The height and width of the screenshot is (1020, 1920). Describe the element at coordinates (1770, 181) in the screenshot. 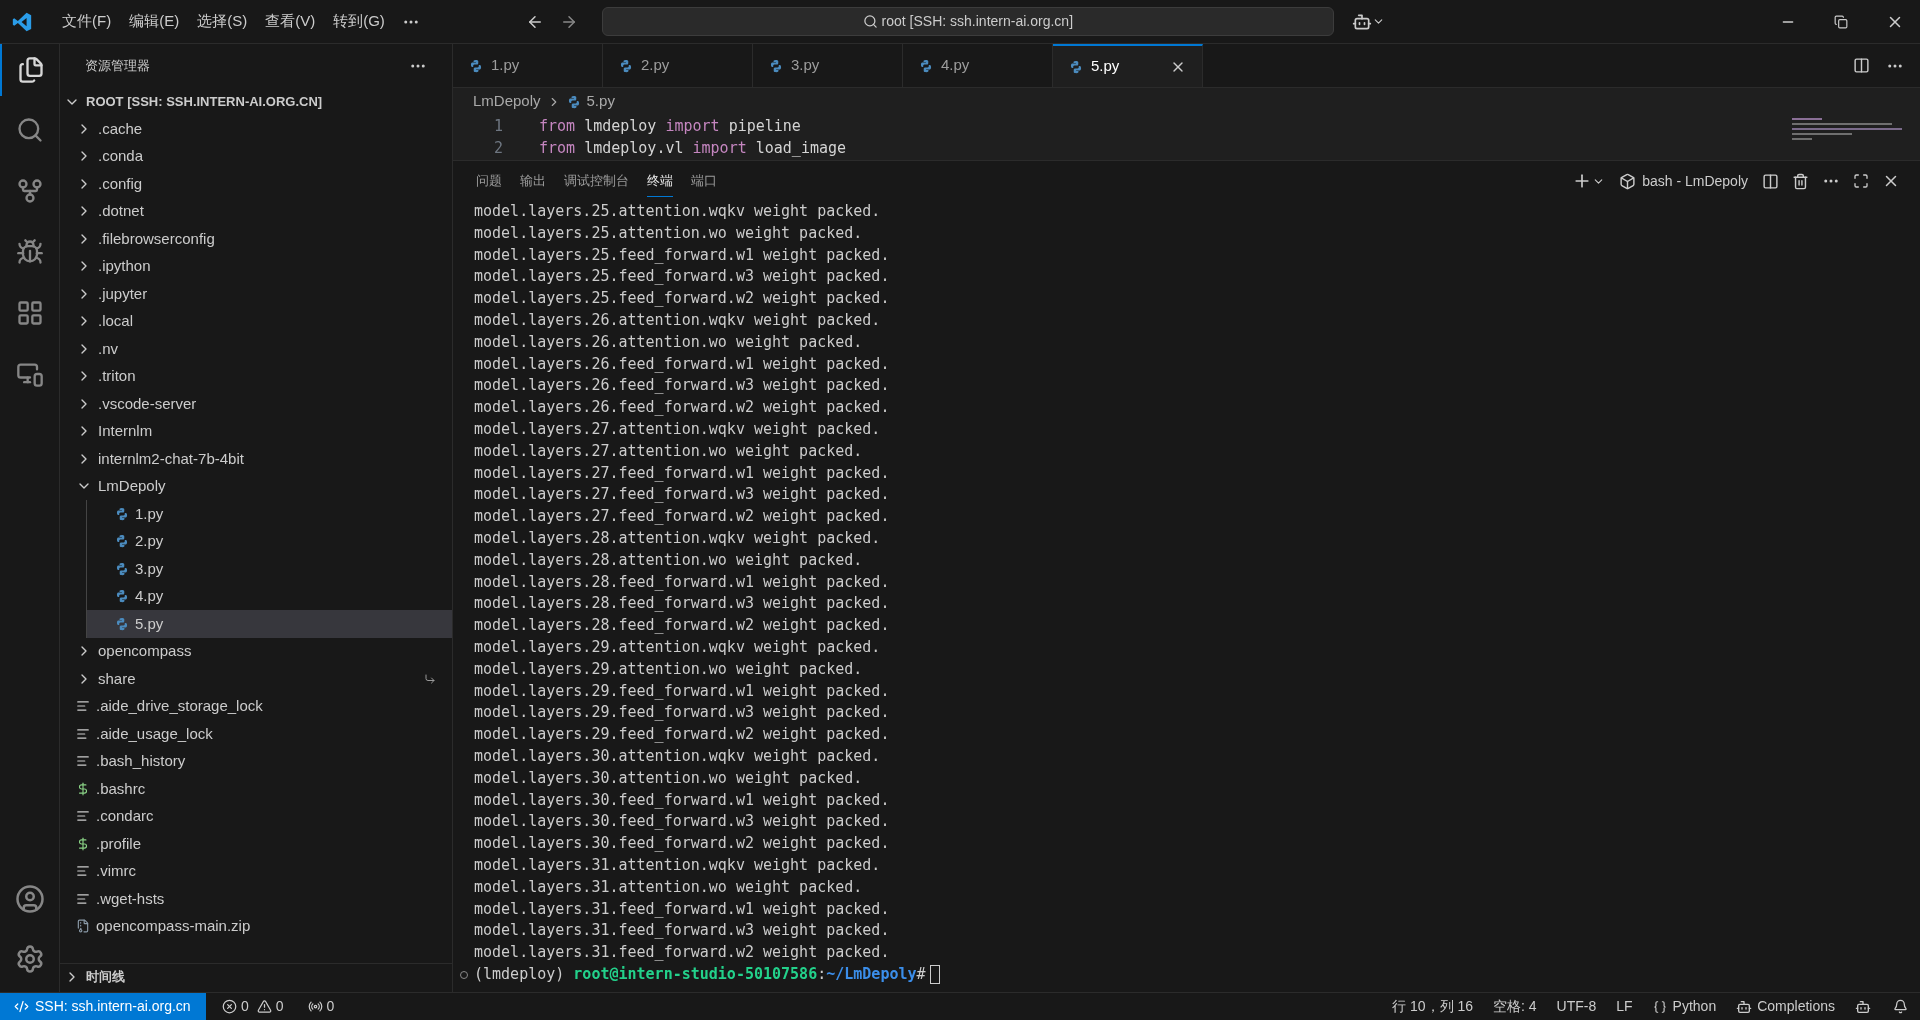

I see `split-terminal-icon` at that location.